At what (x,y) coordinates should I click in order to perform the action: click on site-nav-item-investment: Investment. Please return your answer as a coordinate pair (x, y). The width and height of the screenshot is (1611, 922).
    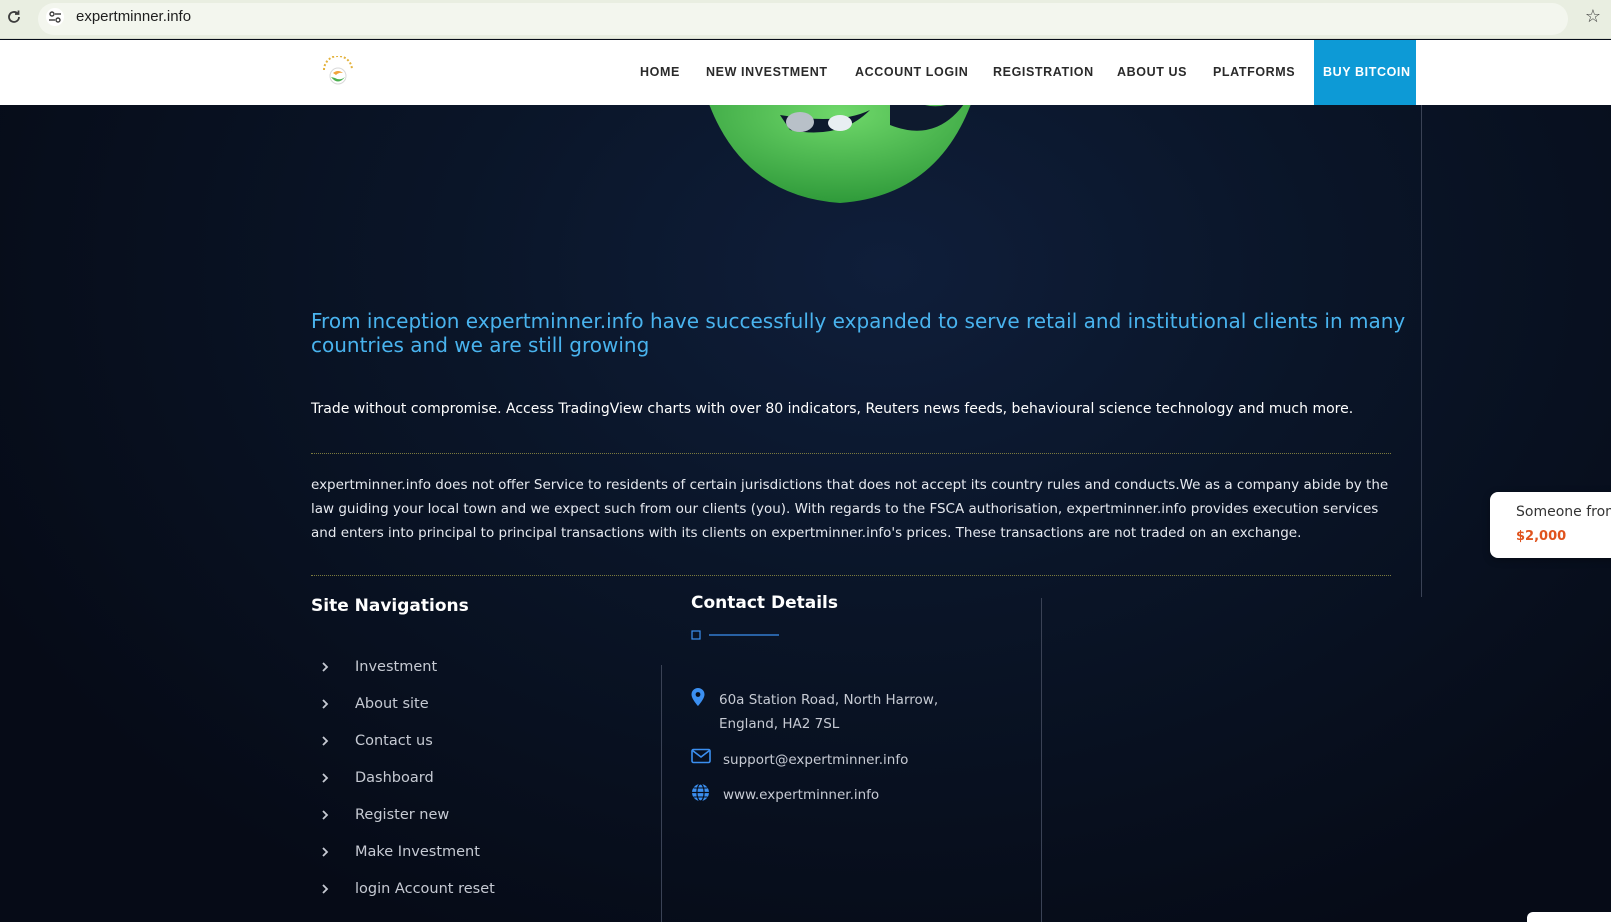
    Looking at the image, I should click on (476, 666).